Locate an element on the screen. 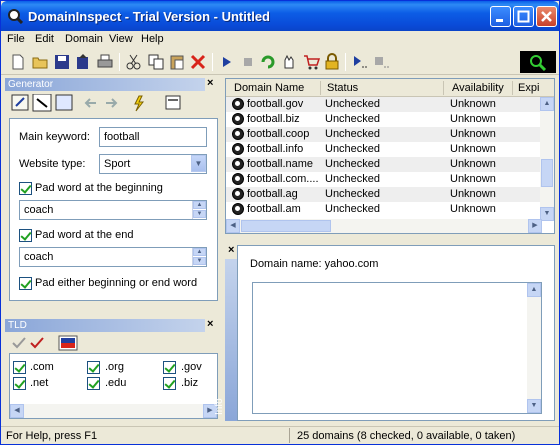 The width and height of the screenshot is (560, 445). save-icon is located at coordinates (62, 62).